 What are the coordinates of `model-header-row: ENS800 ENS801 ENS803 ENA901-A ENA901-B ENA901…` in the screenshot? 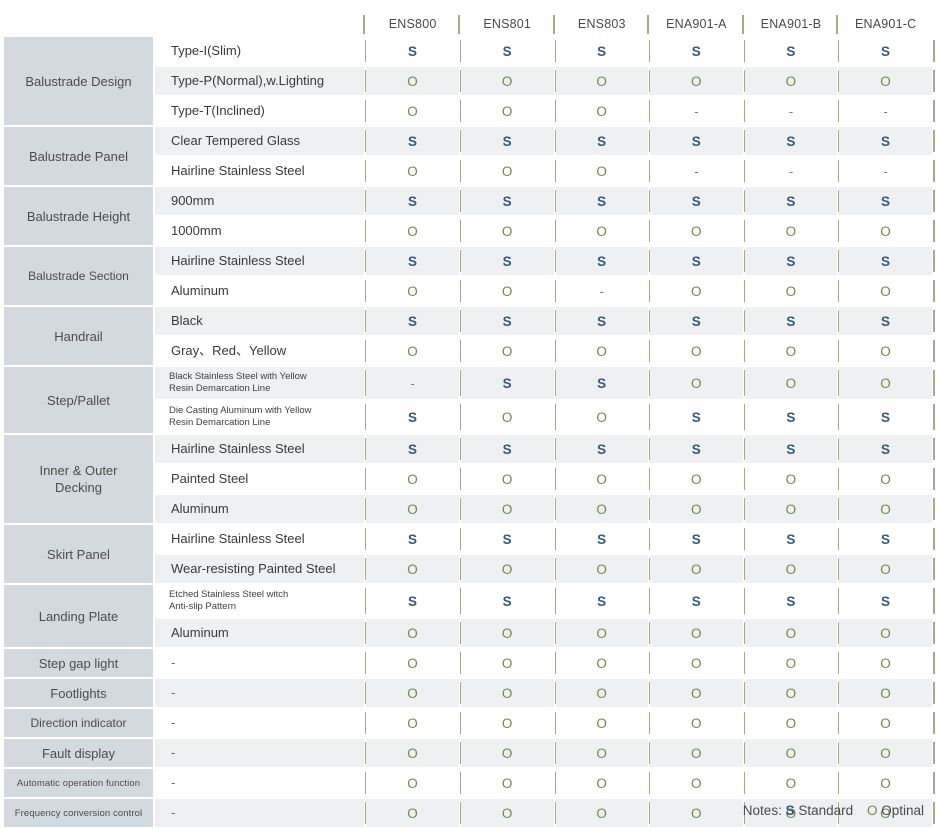 It's located at (468, 24).